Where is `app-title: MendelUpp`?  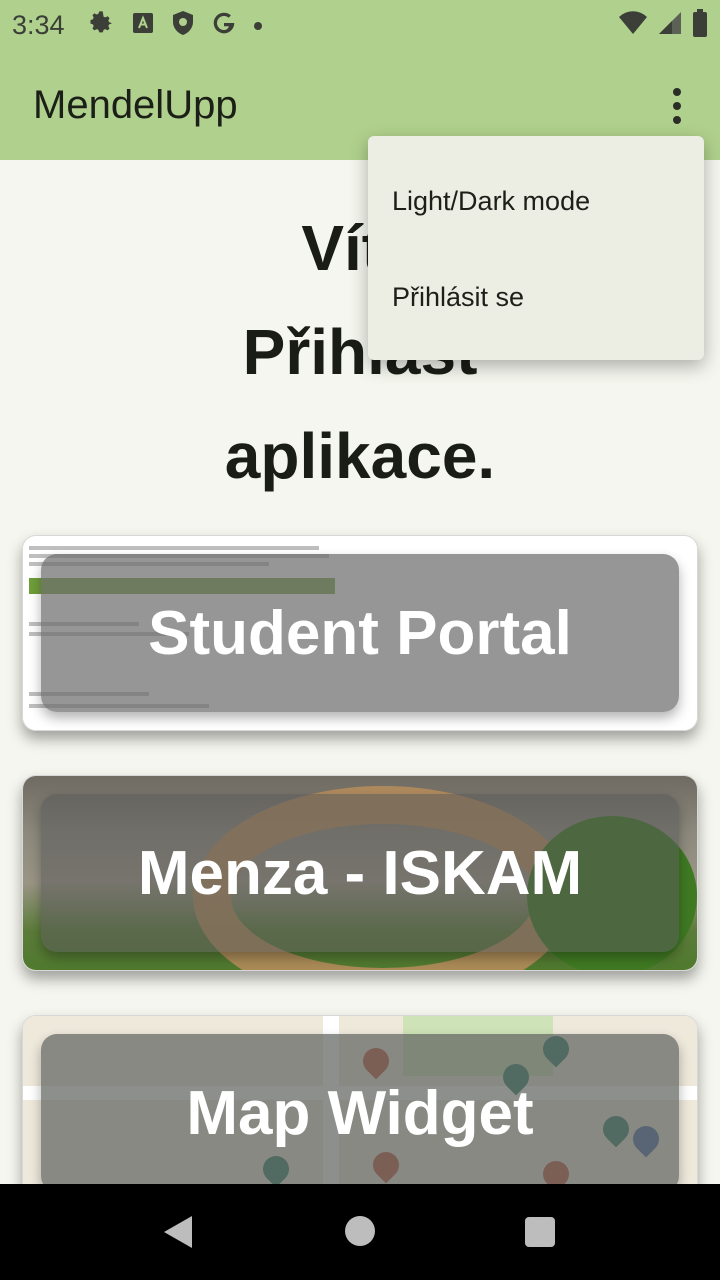
app-title: MendelUpp is located at coordinates (135, 104).